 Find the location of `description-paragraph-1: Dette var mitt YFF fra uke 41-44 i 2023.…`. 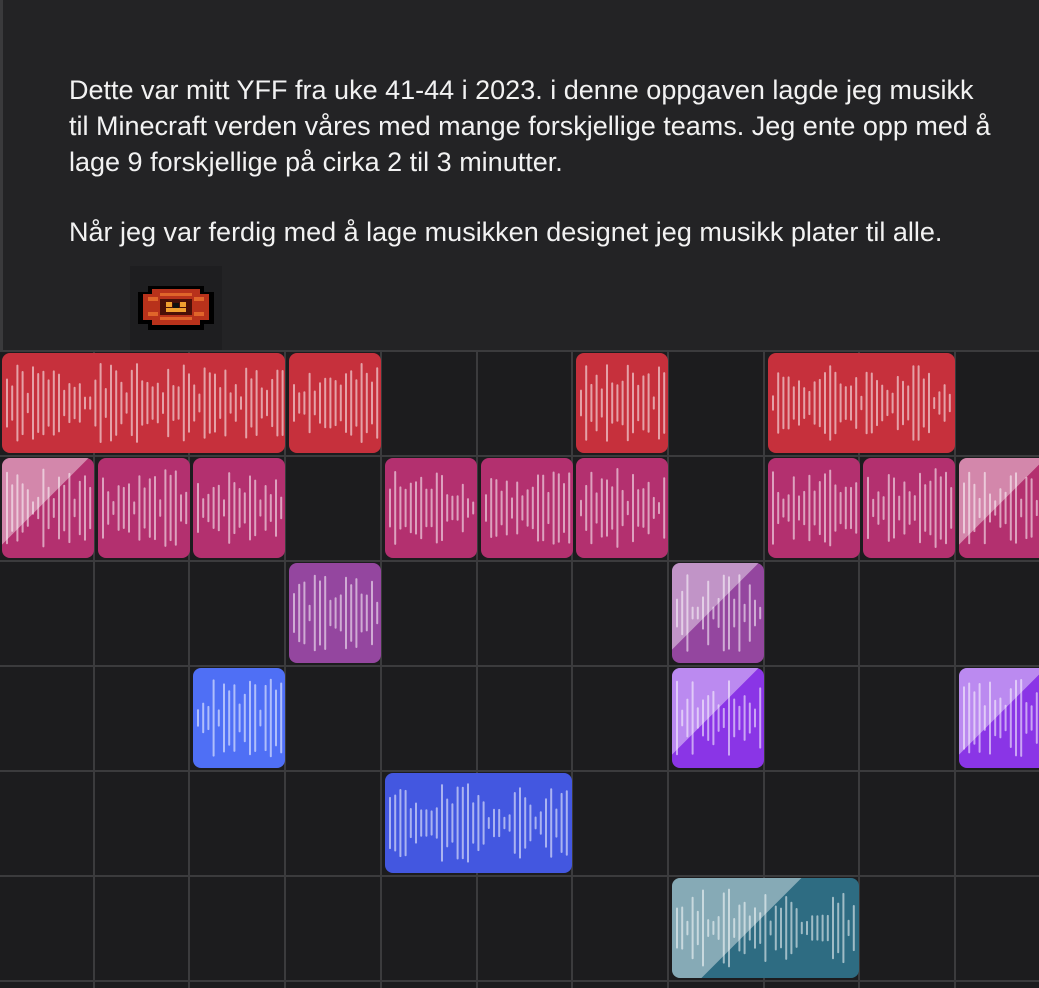

description-paragraph-1: Dette var mitt YFF fra uke 41-44 i 2023.… is located at coordinates (530, 126).